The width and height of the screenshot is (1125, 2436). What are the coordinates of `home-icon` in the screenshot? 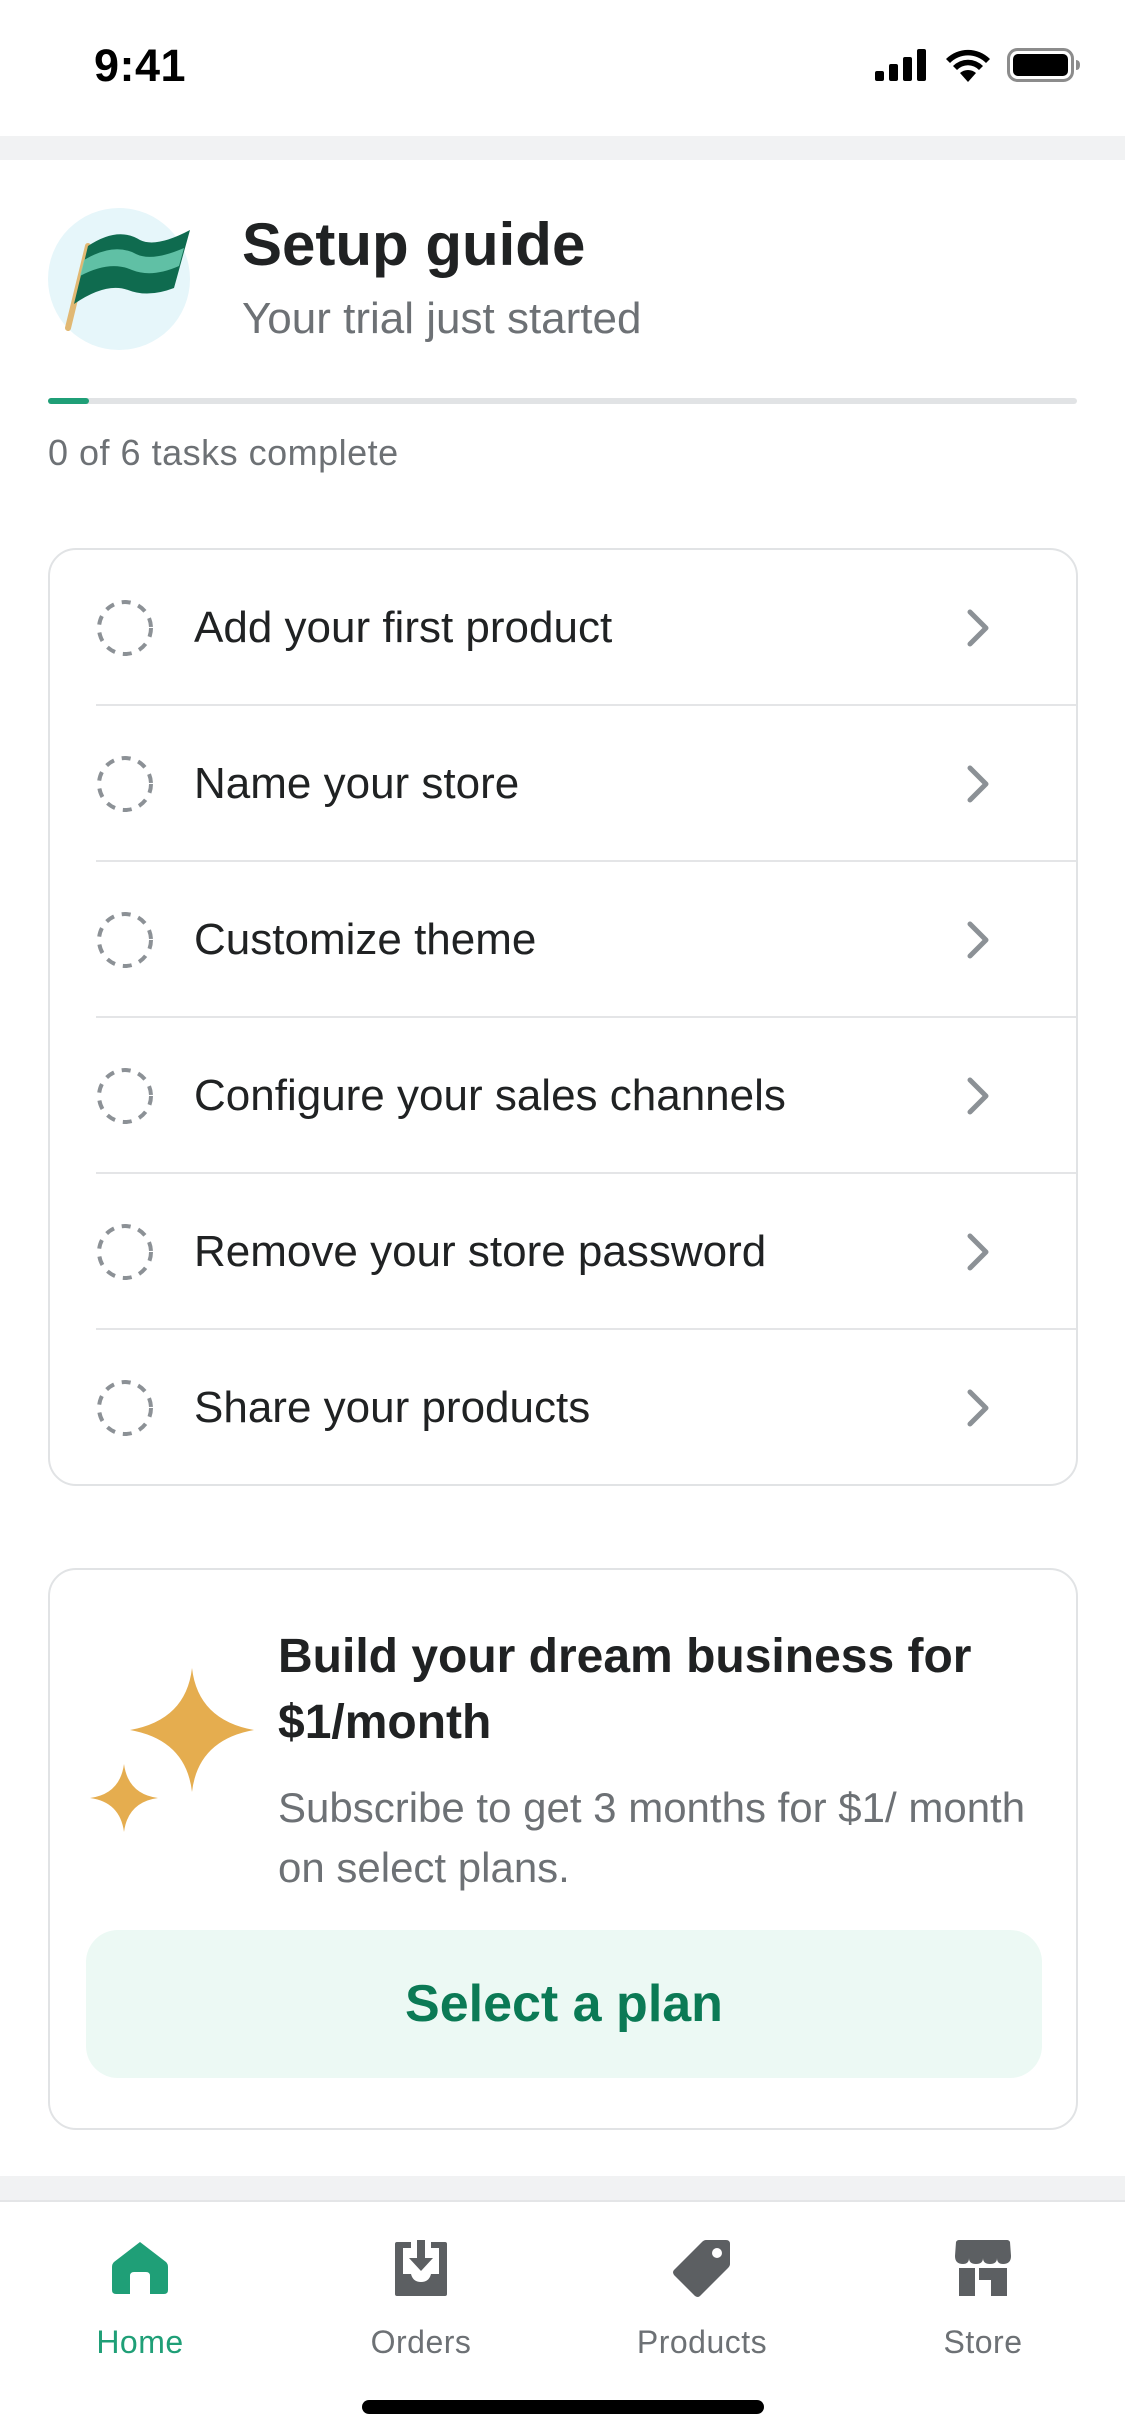 It's located at (140, 2268).